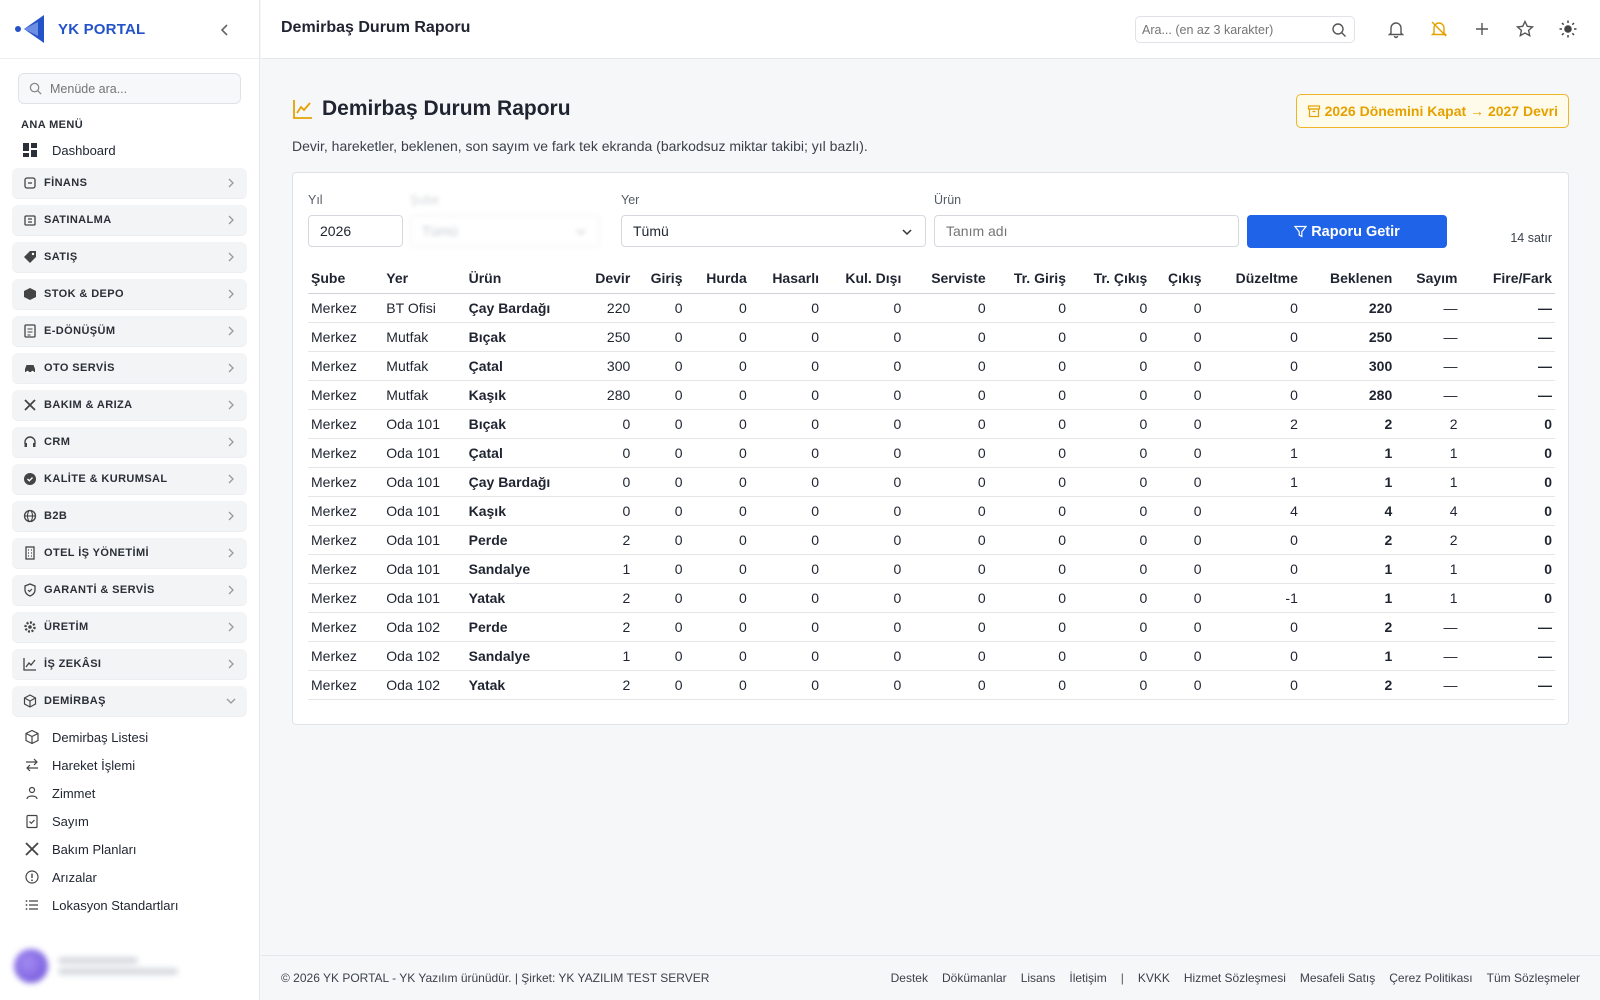  I want to click on table-row: Merkez Oda 102 Sandalye 1 0 0 0 0 0 0 0 0 0 1— —, so click(931, 656).